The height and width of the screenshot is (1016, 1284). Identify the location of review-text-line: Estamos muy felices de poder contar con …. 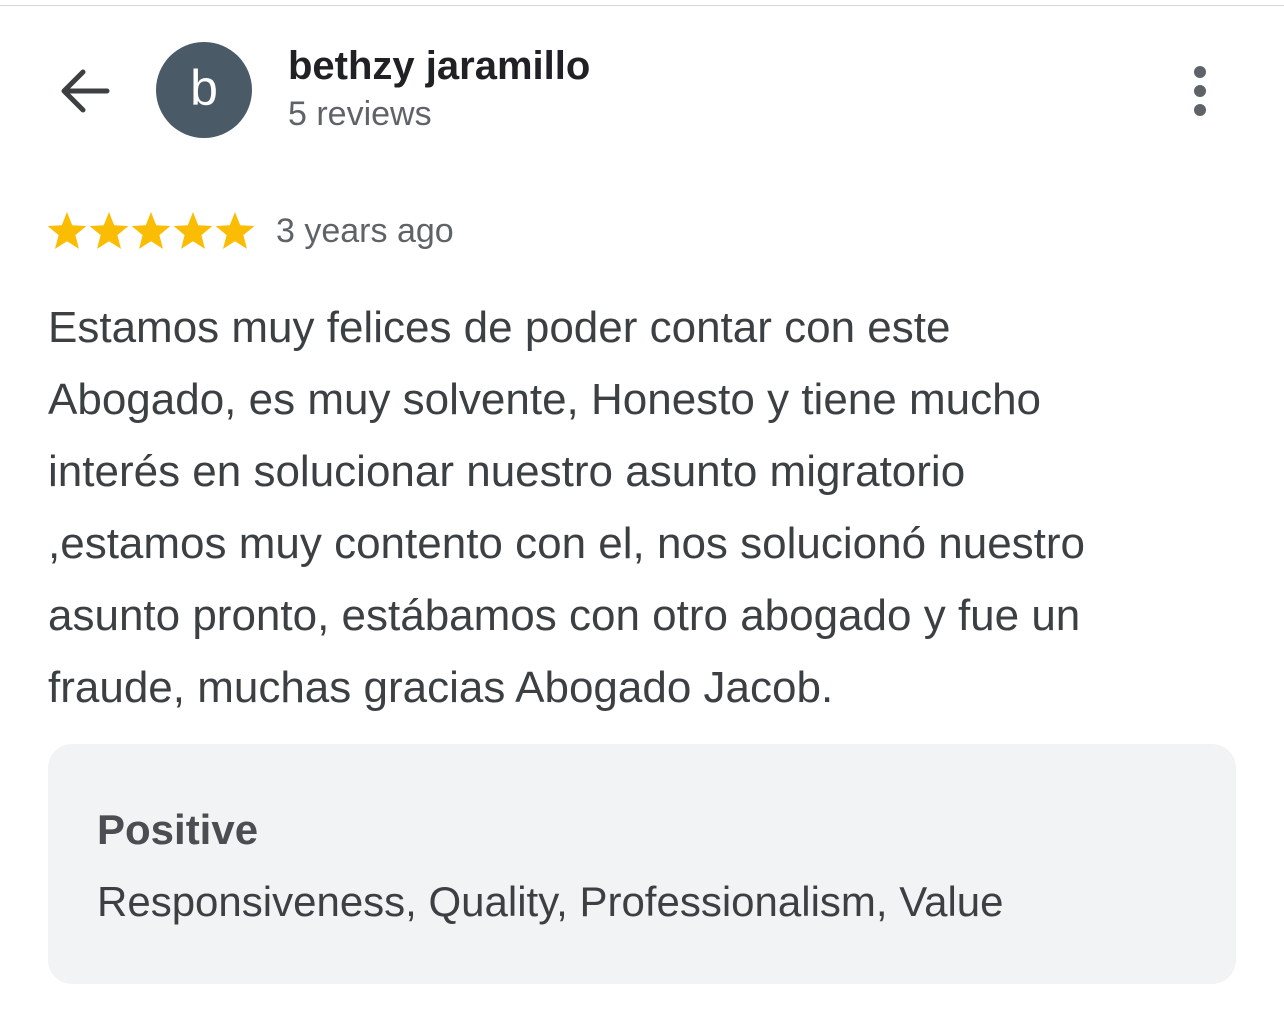
(499, 327).